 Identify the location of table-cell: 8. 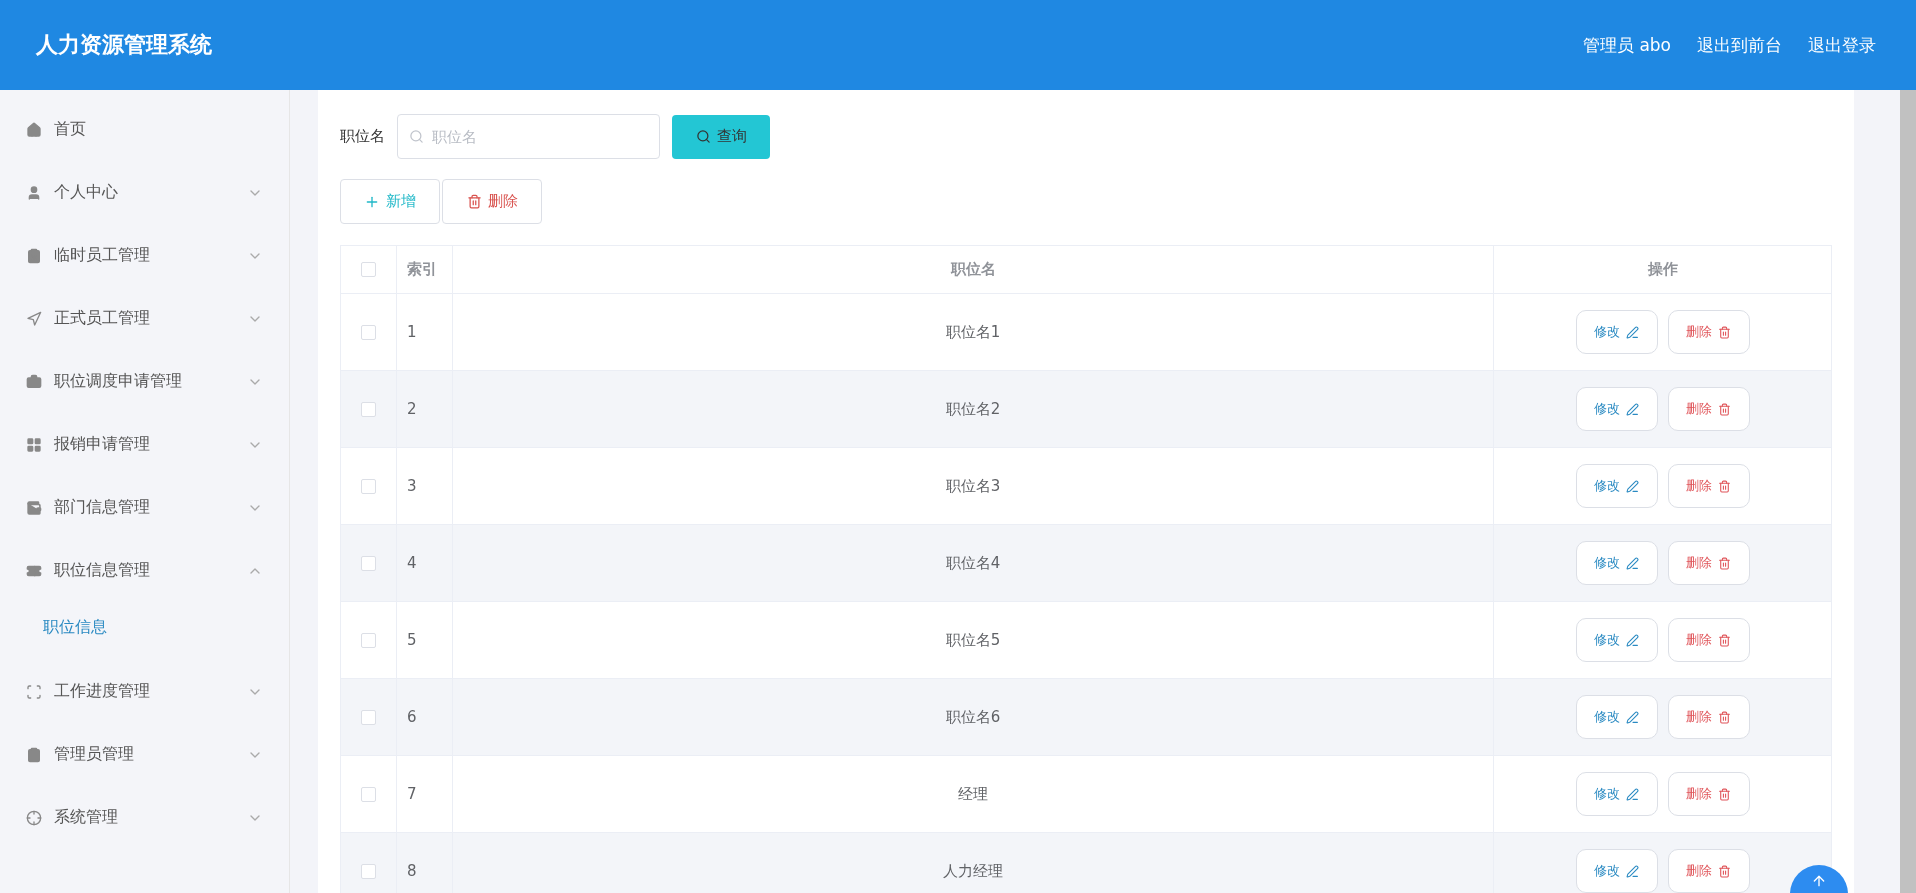
(412, 871).